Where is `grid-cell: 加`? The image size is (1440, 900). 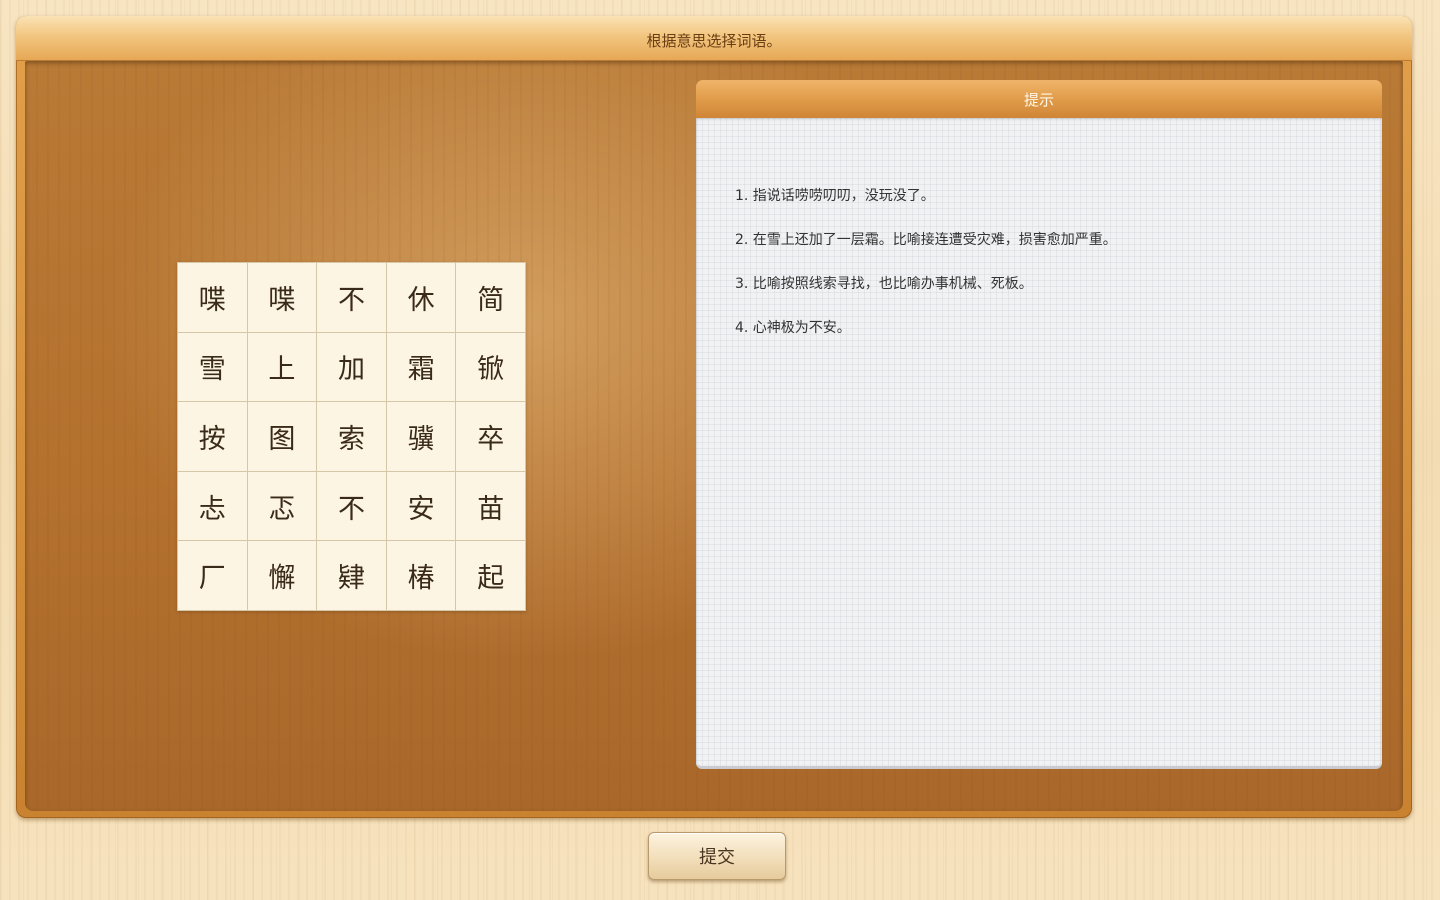 grid-cell: 加 is located at coordinates (351, 367).